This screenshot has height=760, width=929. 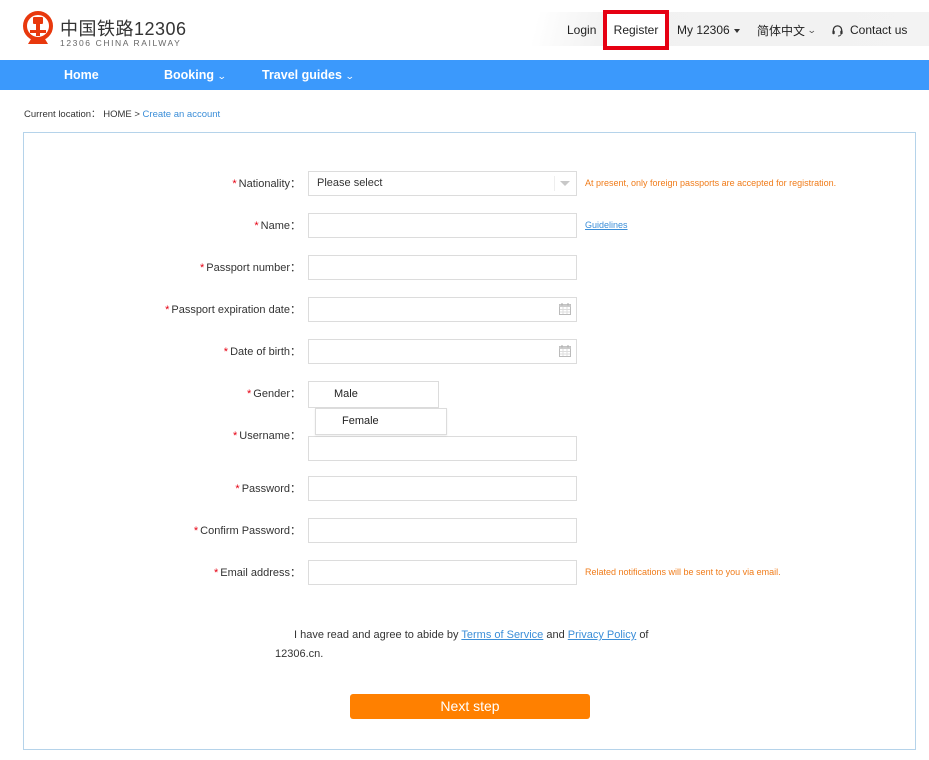 What do you see at coordinates (302, 75) in the screenshot?
I see `nav-travel-guides-label: Travel guides` at bounding box center [302, 75].